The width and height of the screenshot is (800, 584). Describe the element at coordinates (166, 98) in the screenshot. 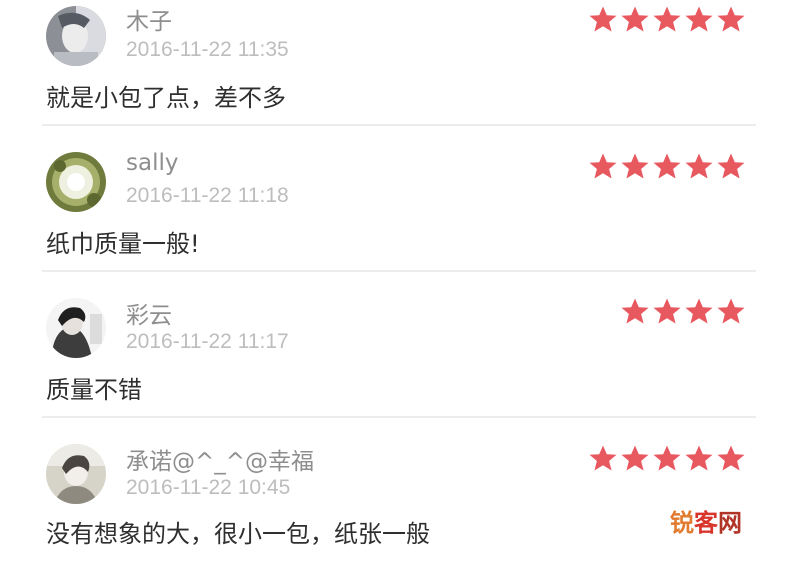

I see `review-text: 就是小包了点，差不多` at that location.